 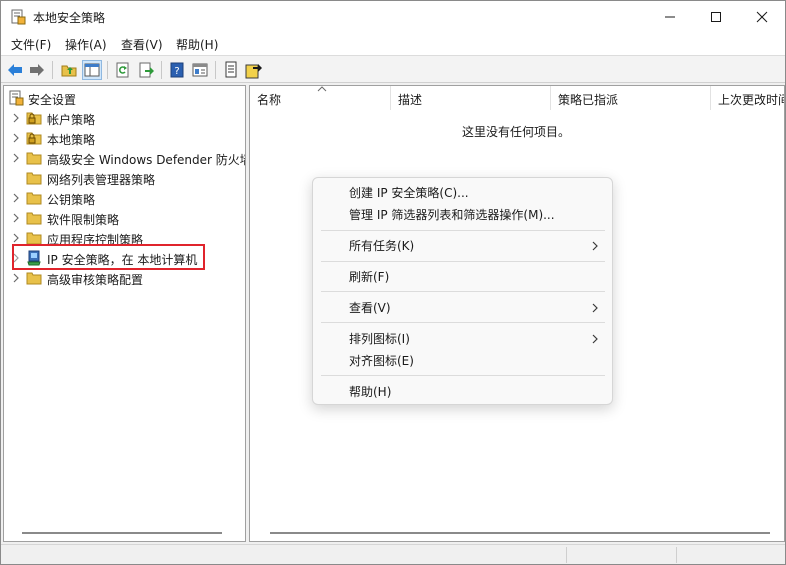 I want to click on menu-help: 帮助(H), so click(x=197, y=44).